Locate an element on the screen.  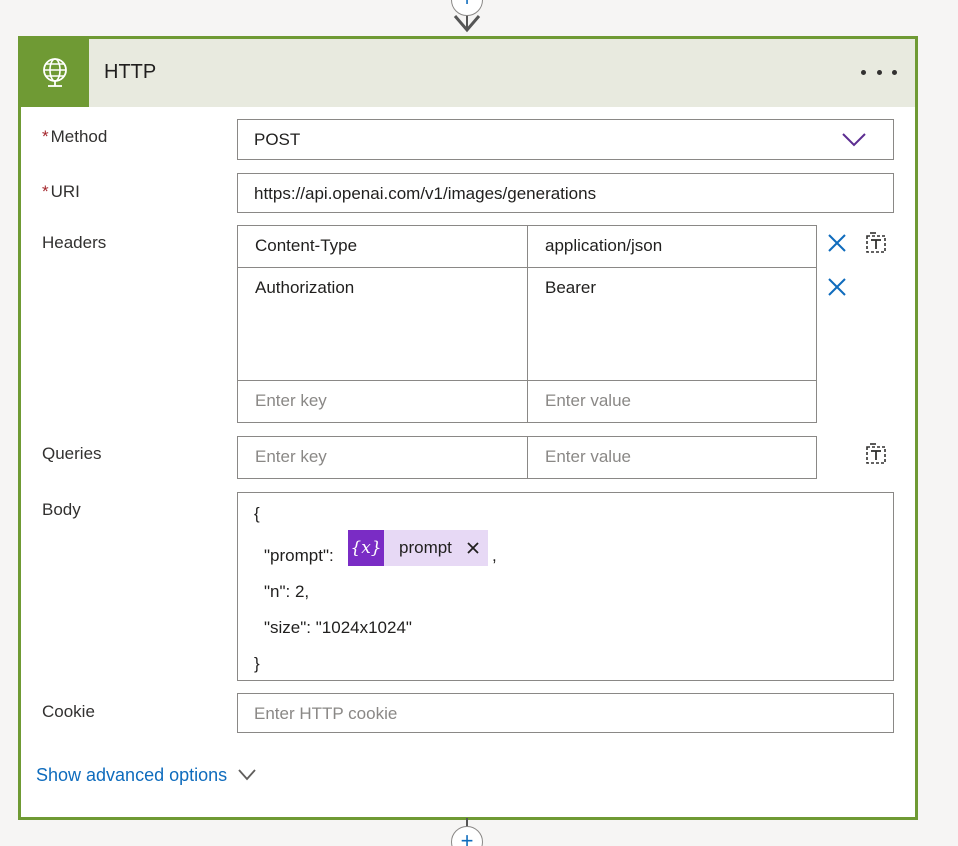
body-comma: , is located at coordinates (494, 555).